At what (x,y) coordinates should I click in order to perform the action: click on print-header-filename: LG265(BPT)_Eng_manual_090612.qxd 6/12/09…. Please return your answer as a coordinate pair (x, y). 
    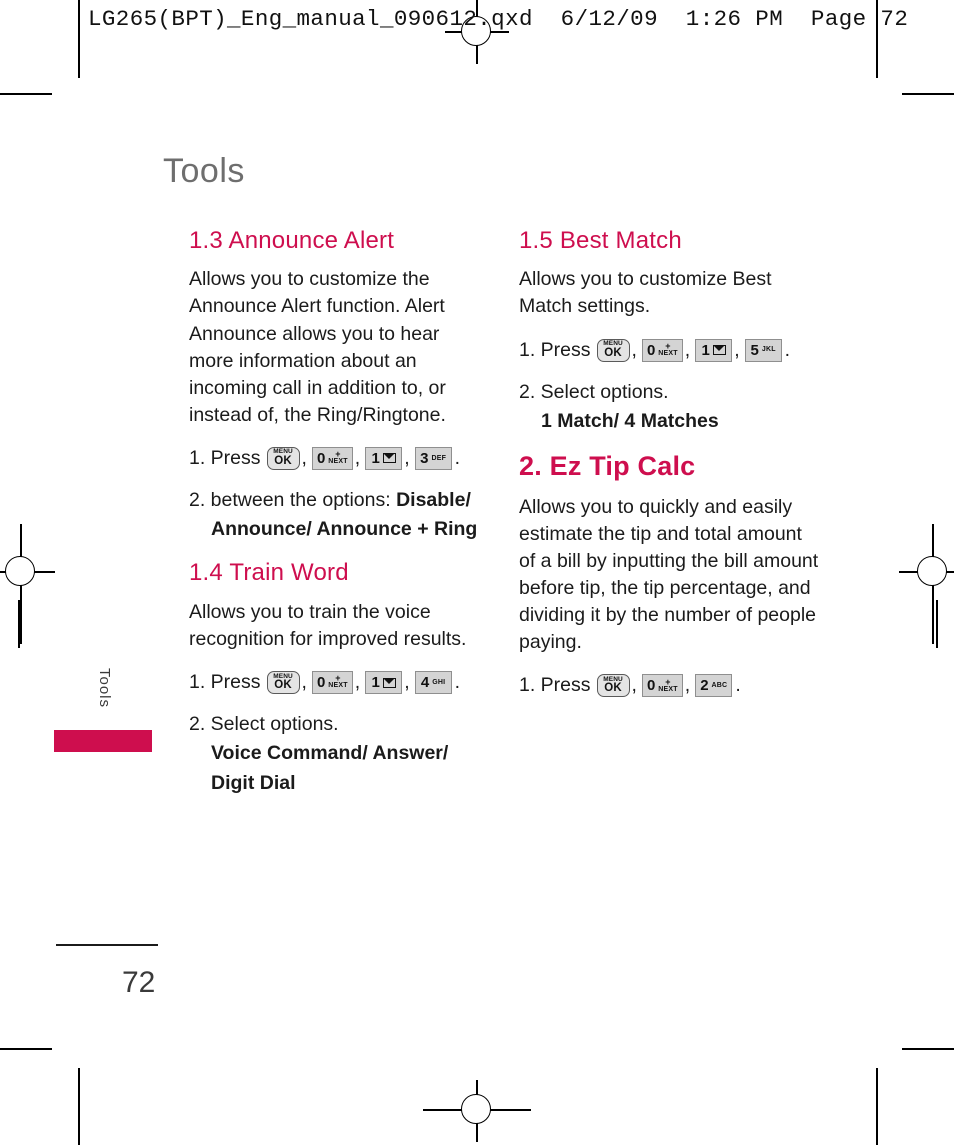
    Looking at the image, I should click on (498, 19).